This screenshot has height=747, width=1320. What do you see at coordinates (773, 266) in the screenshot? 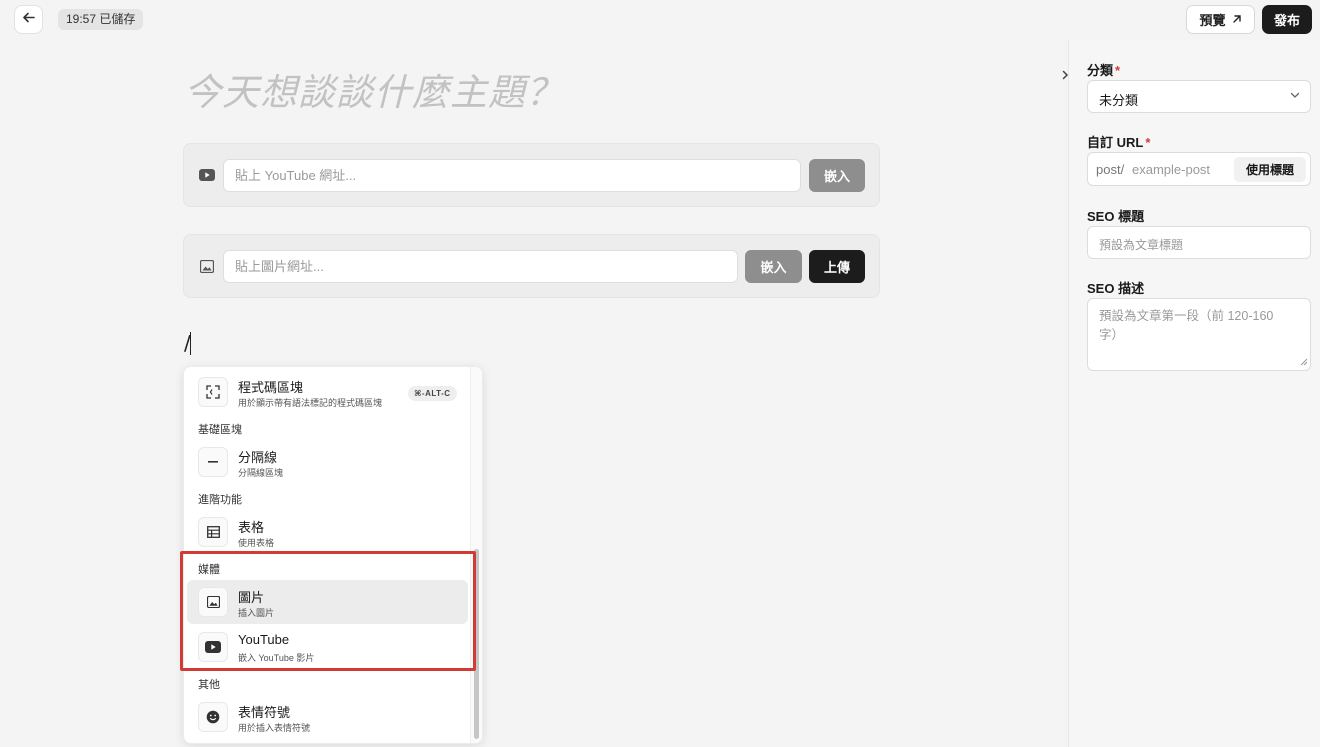
I see `image-embed-button: 嵌入` at bounding box center [773, 266].